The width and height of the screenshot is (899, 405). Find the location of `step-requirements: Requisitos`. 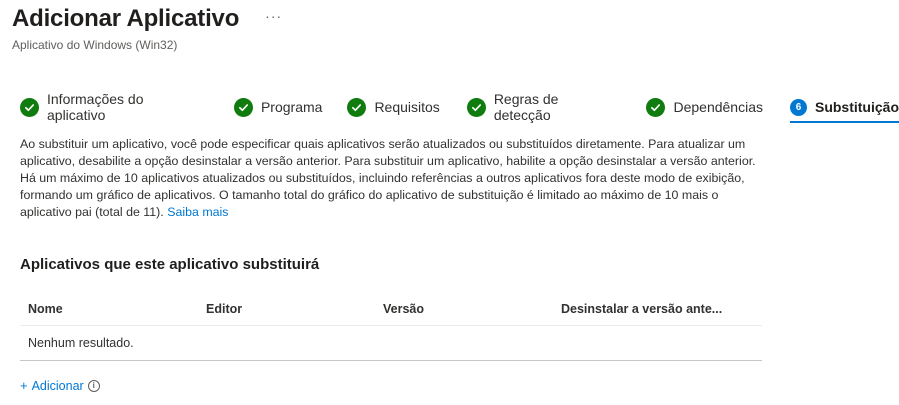

step-requirements: Requisitos is located at coordinates (393, 107).